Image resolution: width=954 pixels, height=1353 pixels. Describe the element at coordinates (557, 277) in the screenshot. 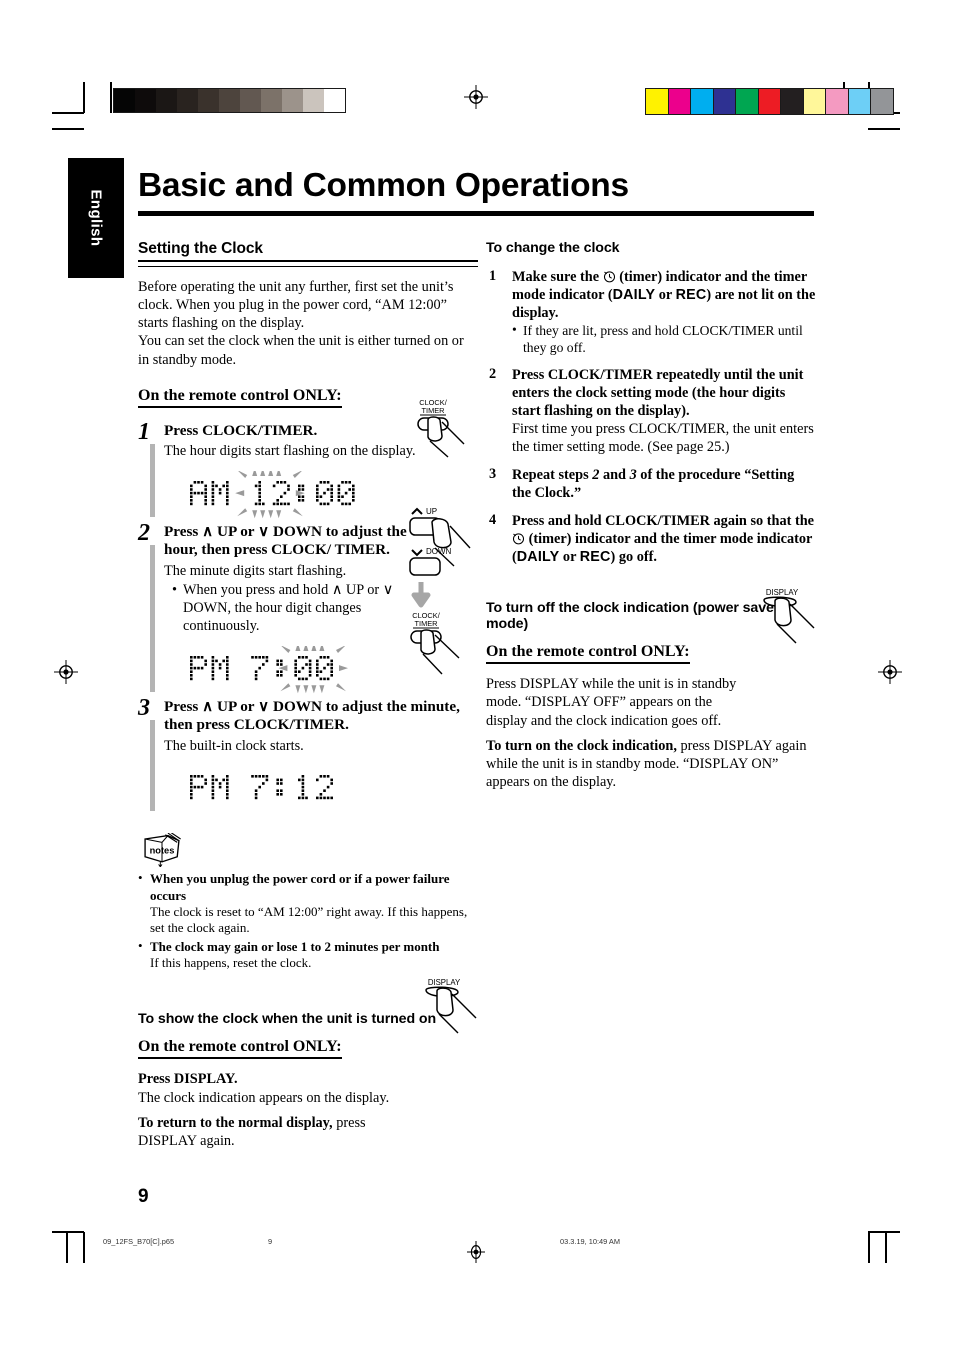

I see `cs1-a: Make sure the` at that location.